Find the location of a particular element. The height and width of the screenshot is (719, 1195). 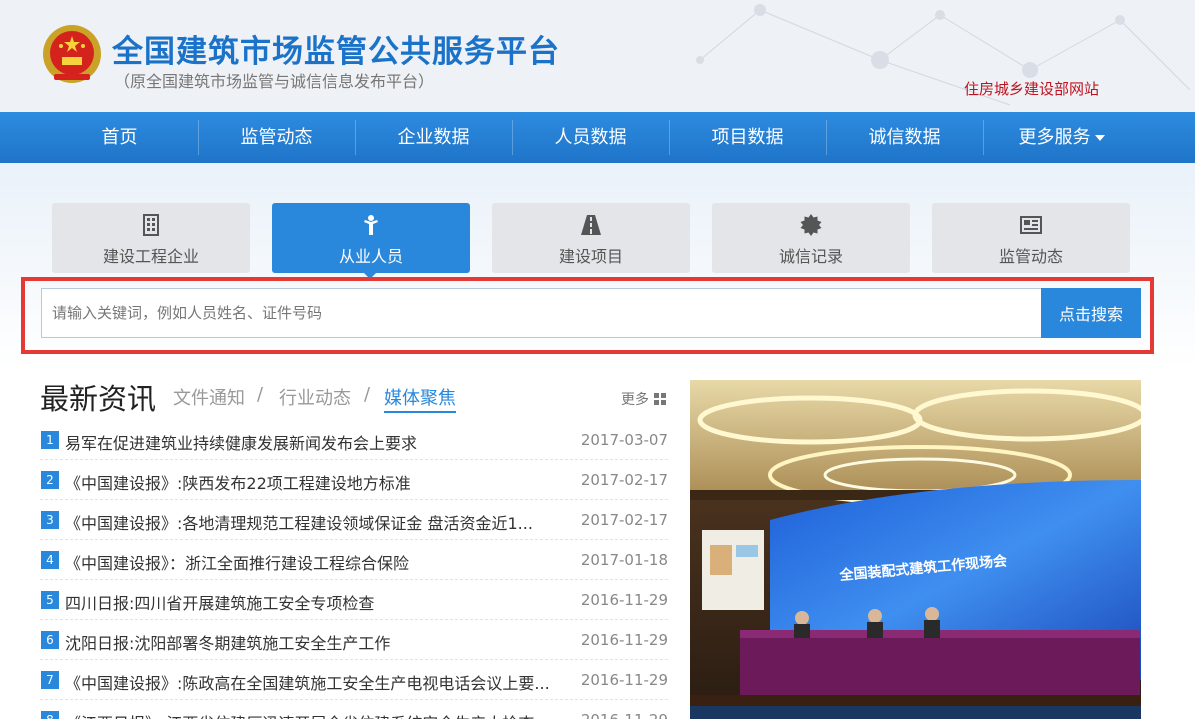

nav-item-label: 首页 is located at coordinates (119, 137).